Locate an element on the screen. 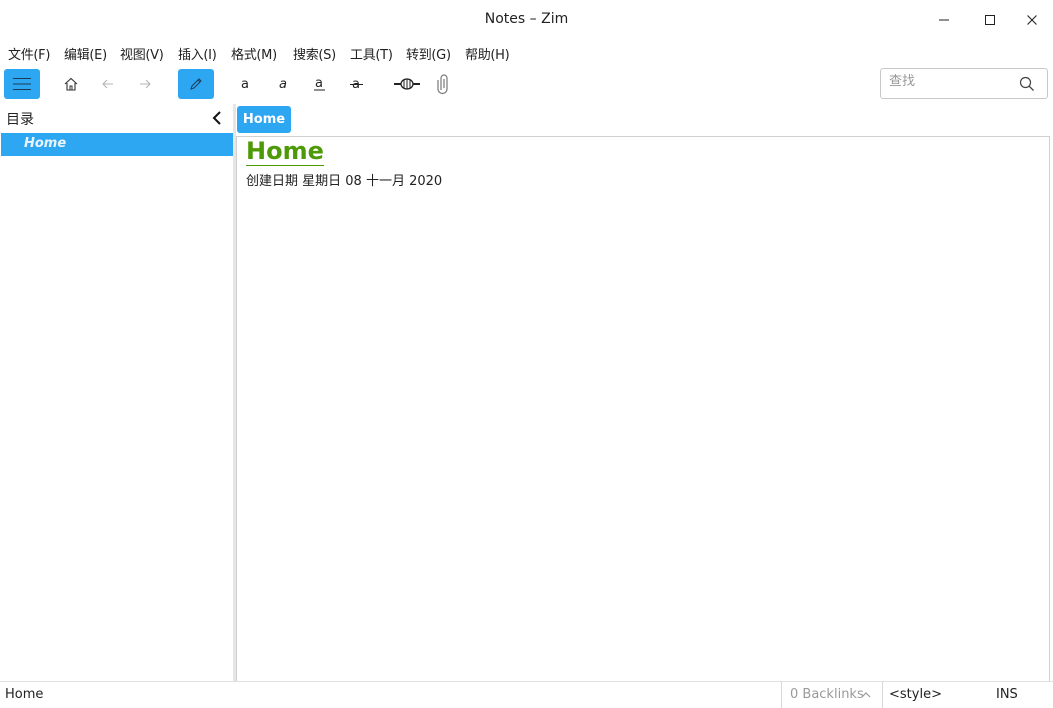 The width and height of the screenshot is (1053, 708). close-icon is located at coordinates (1032, 20).